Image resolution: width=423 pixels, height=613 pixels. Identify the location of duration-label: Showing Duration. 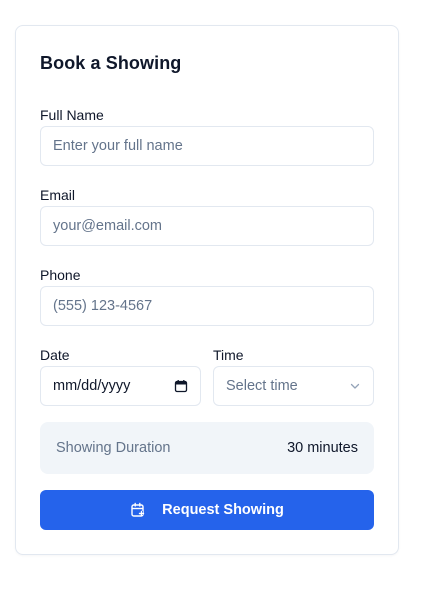
(113, 448).